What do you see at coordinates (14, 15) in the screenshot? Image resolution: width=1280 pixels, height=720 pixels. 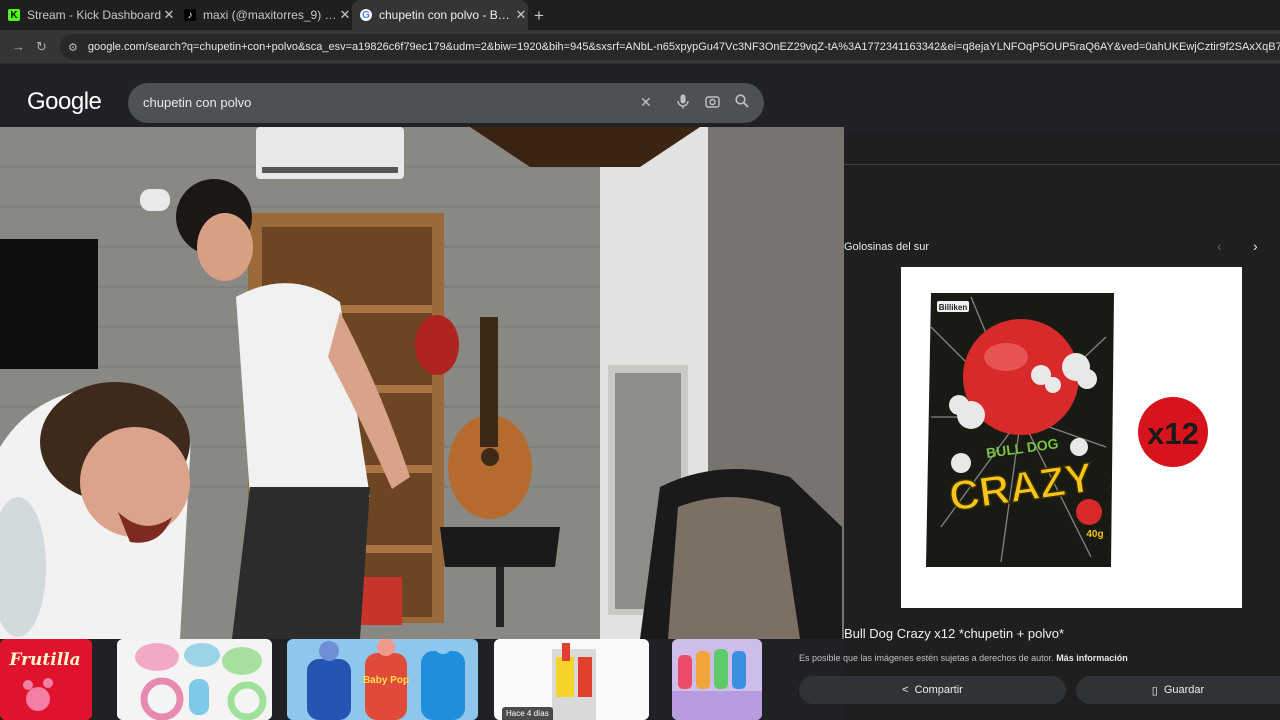 I see `kick-icon: K` at bounding box center [14, 15].